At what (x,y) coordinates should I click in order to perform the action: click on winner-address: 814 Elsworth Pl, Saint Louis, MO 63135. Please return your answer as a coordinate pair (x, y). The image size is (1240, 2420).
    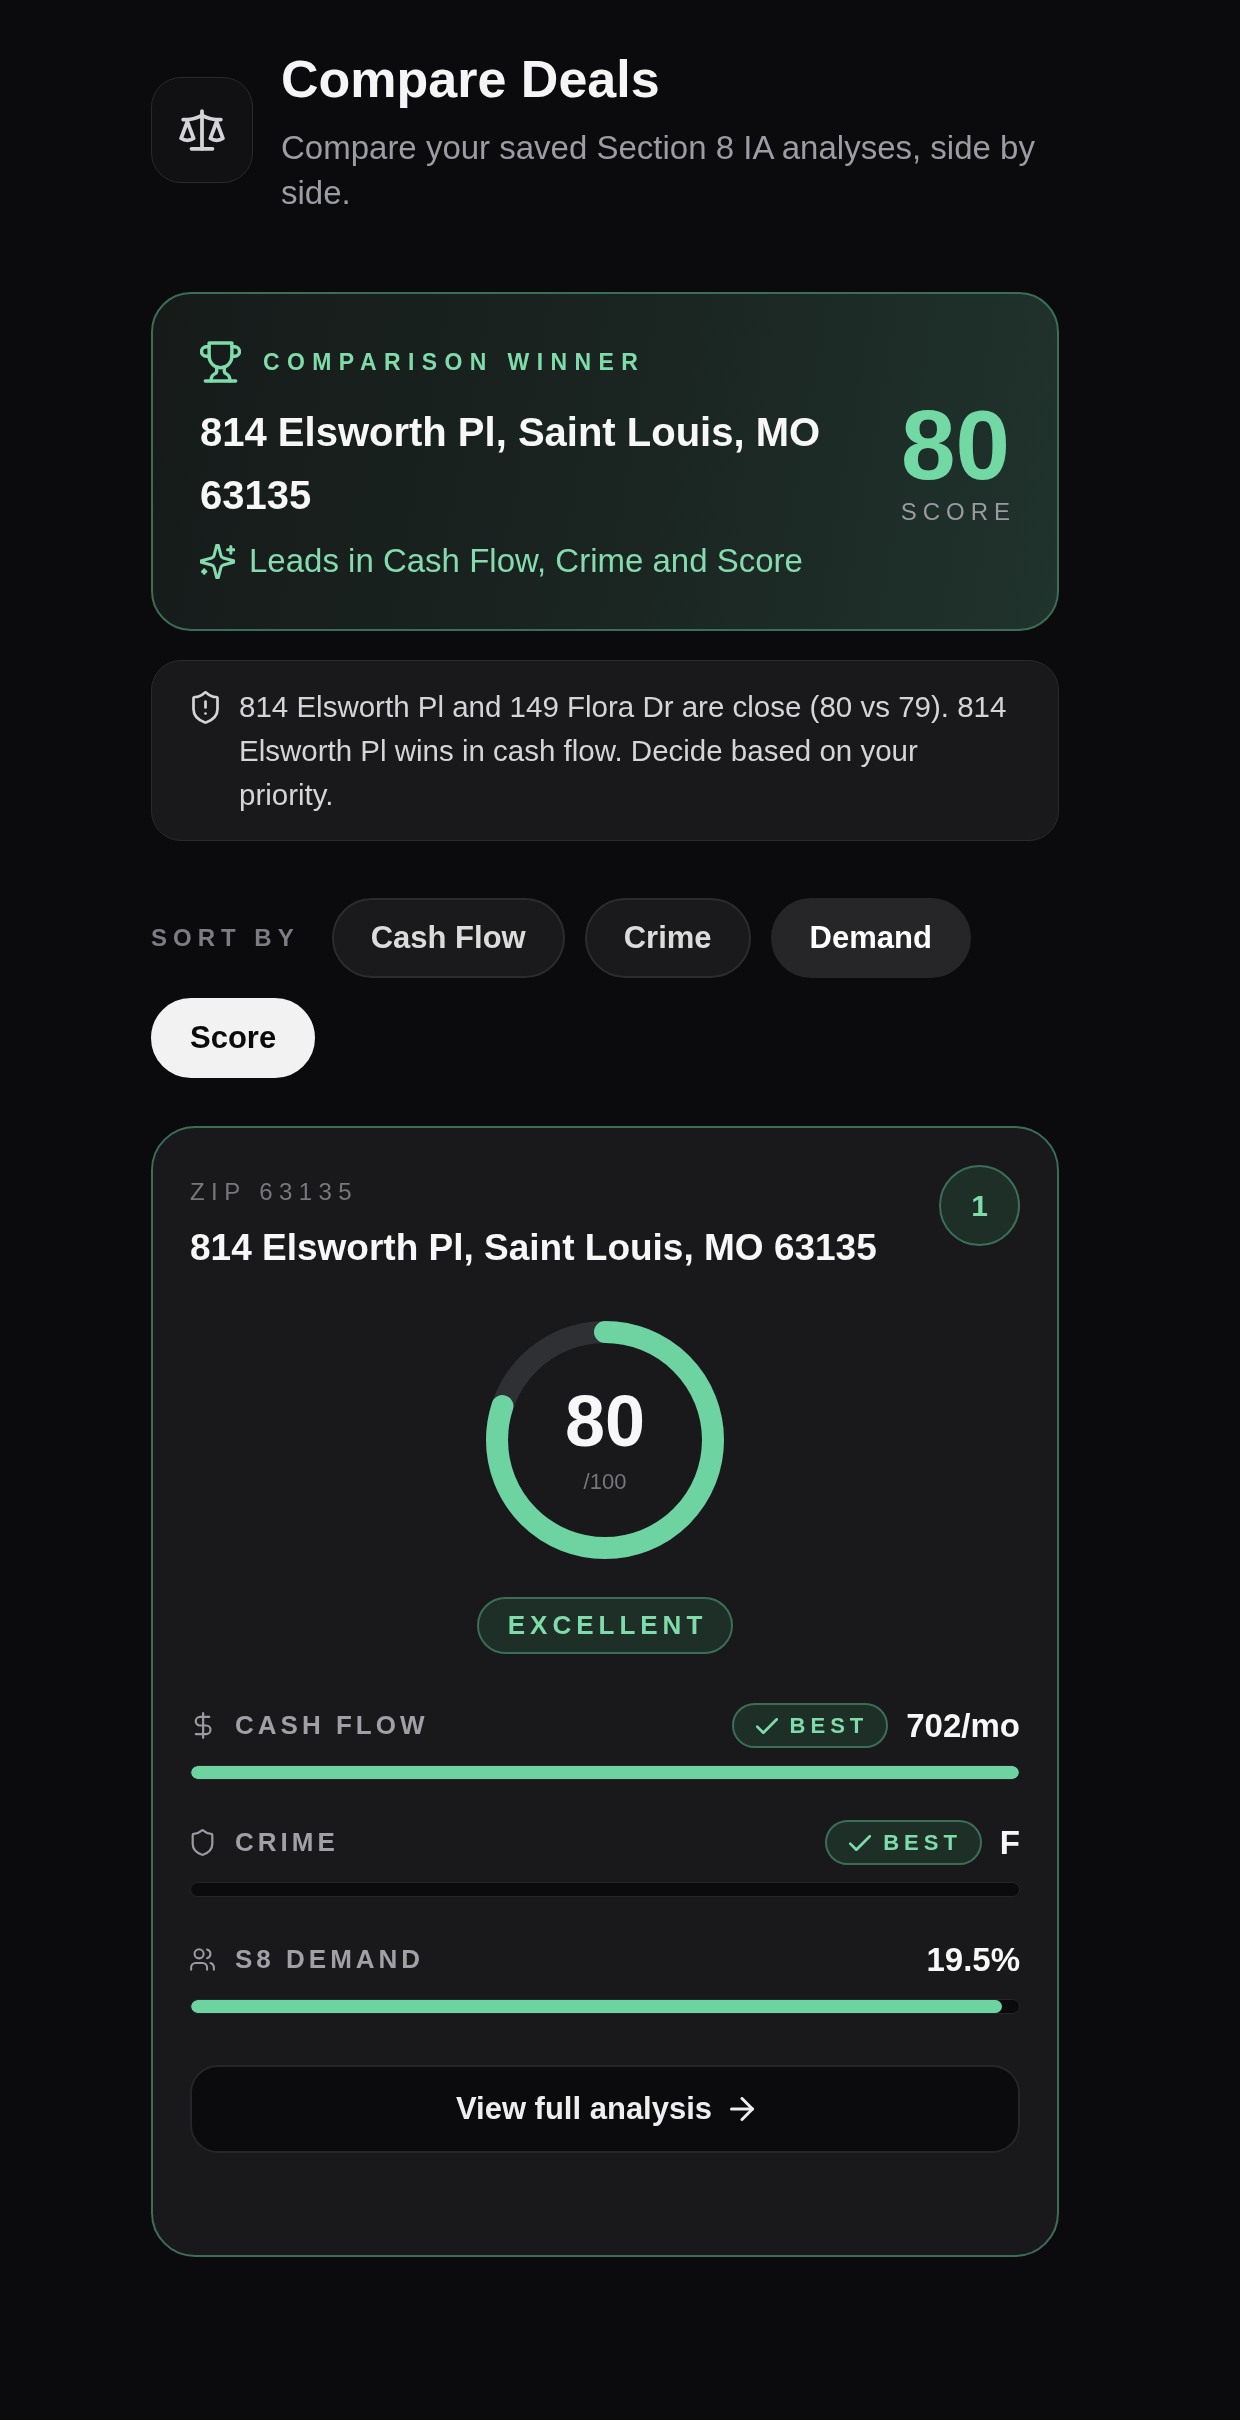
    Looking at the image, I should click on (511, 464).